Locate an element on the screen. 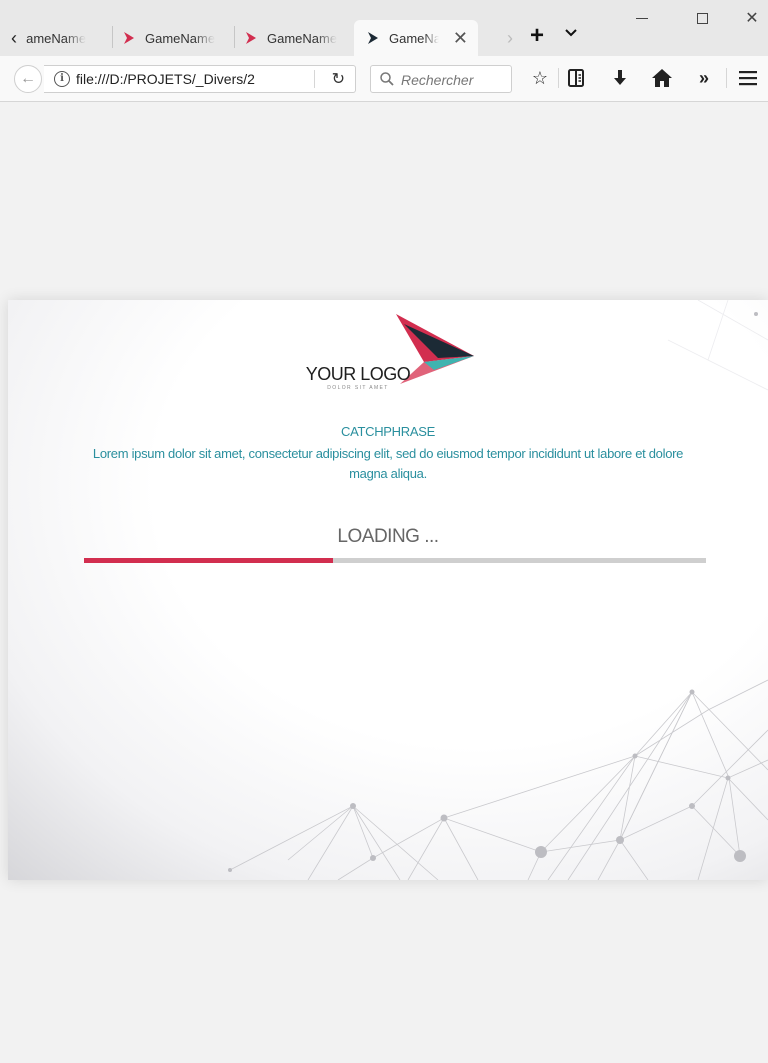 This screenshot has height=1063, width=768. menu-hamburger-icon is located at coordinates (748, 78).